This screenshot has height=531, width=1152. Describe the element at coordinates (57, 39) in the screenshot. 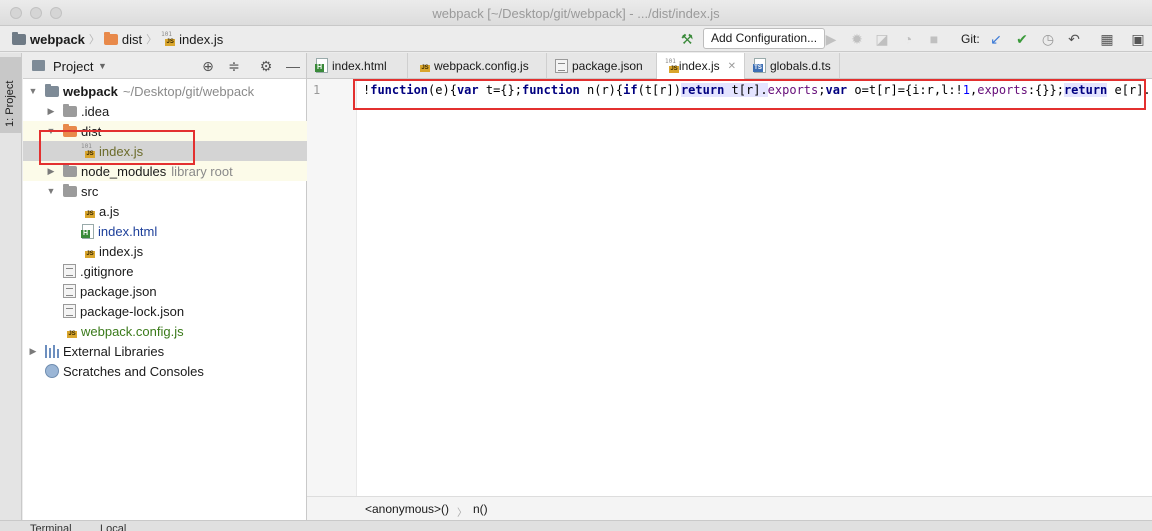

I see `breadcrumb-project: webpack` at that location.